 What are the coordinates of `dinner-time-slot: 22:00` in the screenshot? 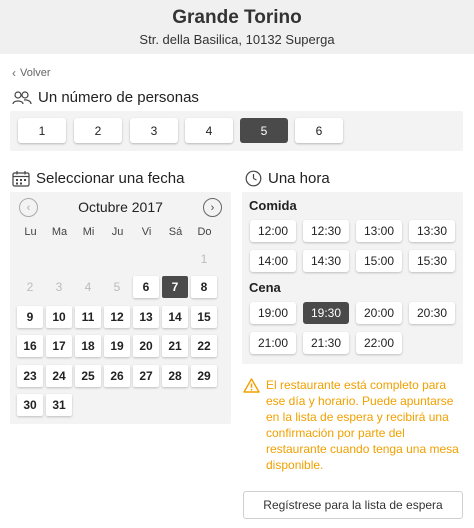 It's located at (379, 343).